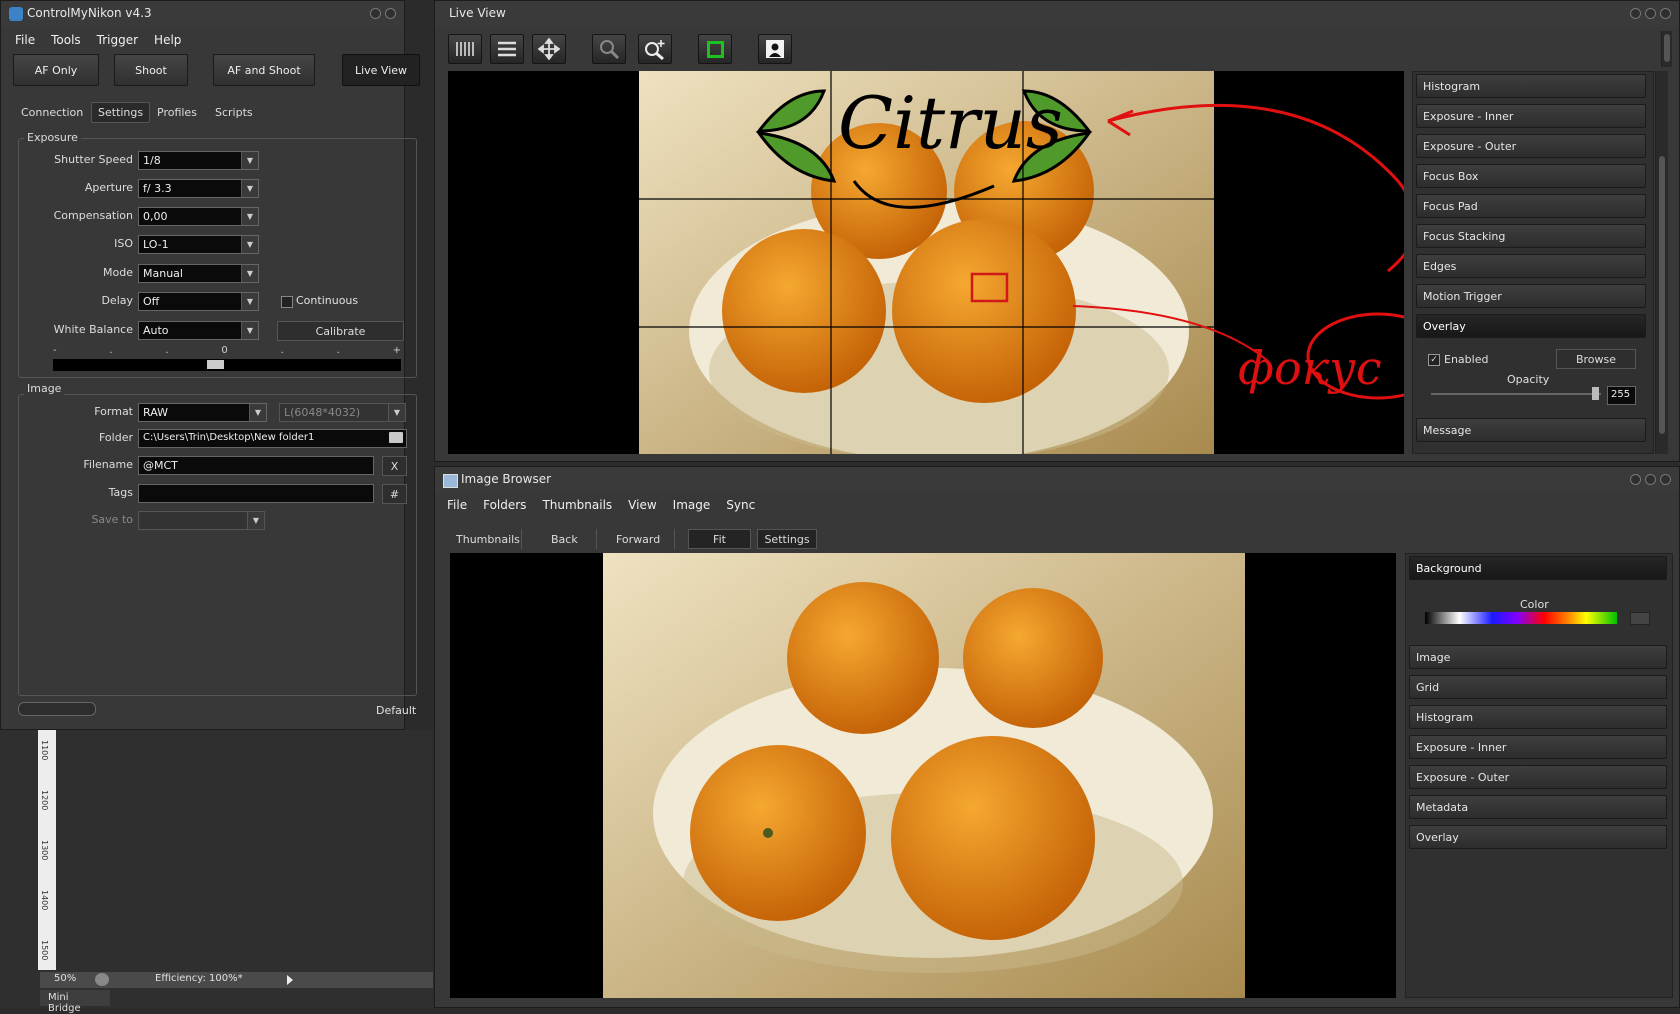 This screenshot has width=1680, height=1014. I want to click on browser-fit-button: Fit, so click(719, 539).